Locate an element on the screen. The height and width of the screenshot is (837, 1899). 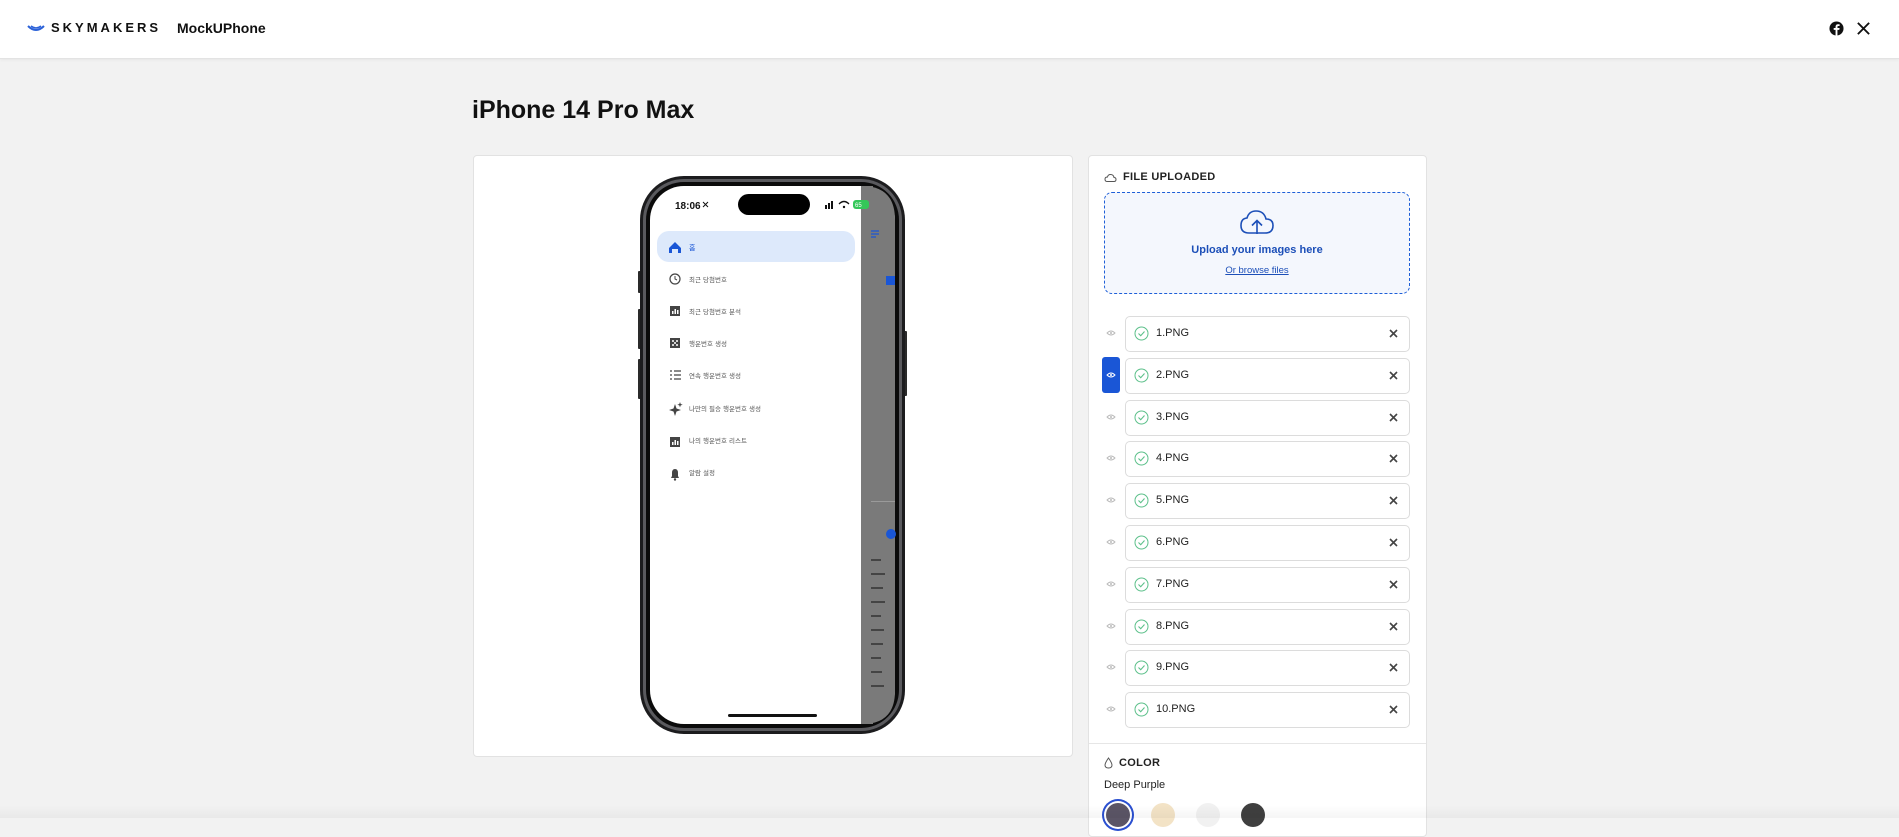
file-row: 1.PNG is located at coordinates (1257, 334).